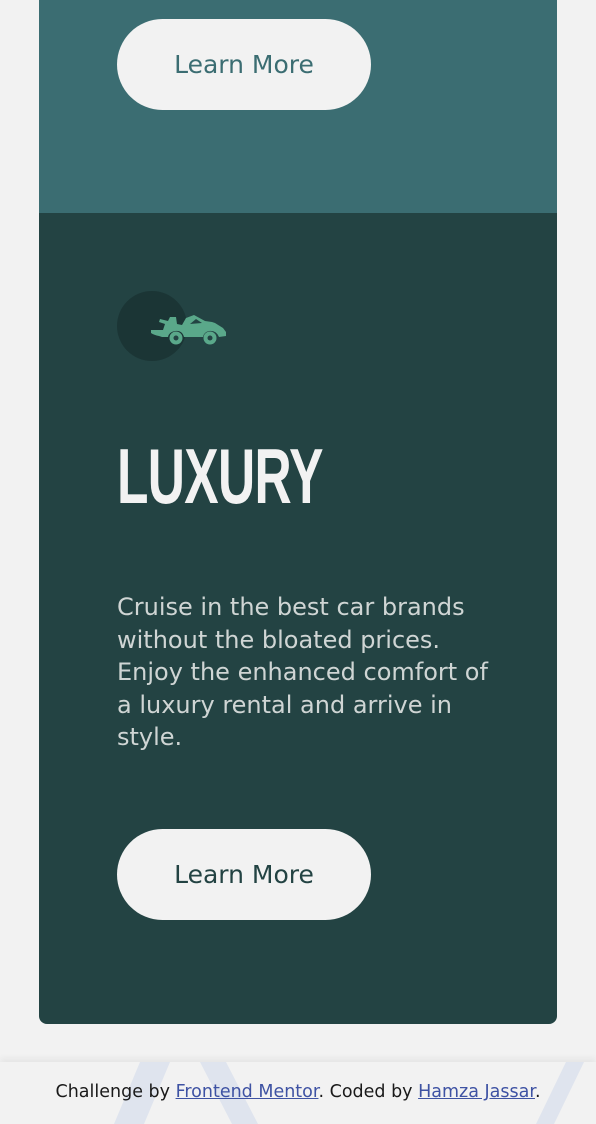 Image resolution: width=596 pixels, height=1124 pixels. Describe the element at coordinates (476, 1092) in the screenshot. I see `author-link: Hamza Jassar` at that location.